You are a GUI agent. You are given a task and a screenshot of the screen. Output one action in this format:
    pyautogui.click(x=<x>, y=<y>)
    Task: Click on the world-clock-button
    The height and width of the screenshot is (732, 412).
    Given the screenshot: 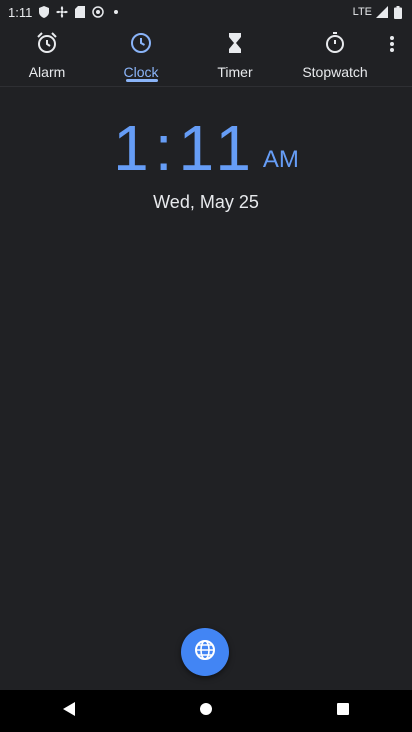 What is the action you would take?
    pyautogui.click(x=205, y=652)
    